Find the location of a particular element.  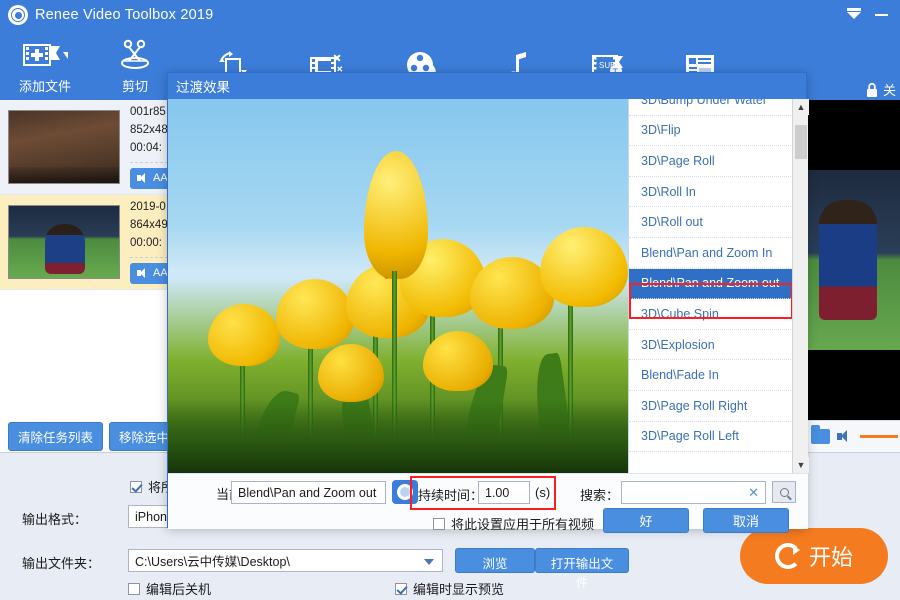

duration-input: 1.00 is located at coordinates (504, 492).